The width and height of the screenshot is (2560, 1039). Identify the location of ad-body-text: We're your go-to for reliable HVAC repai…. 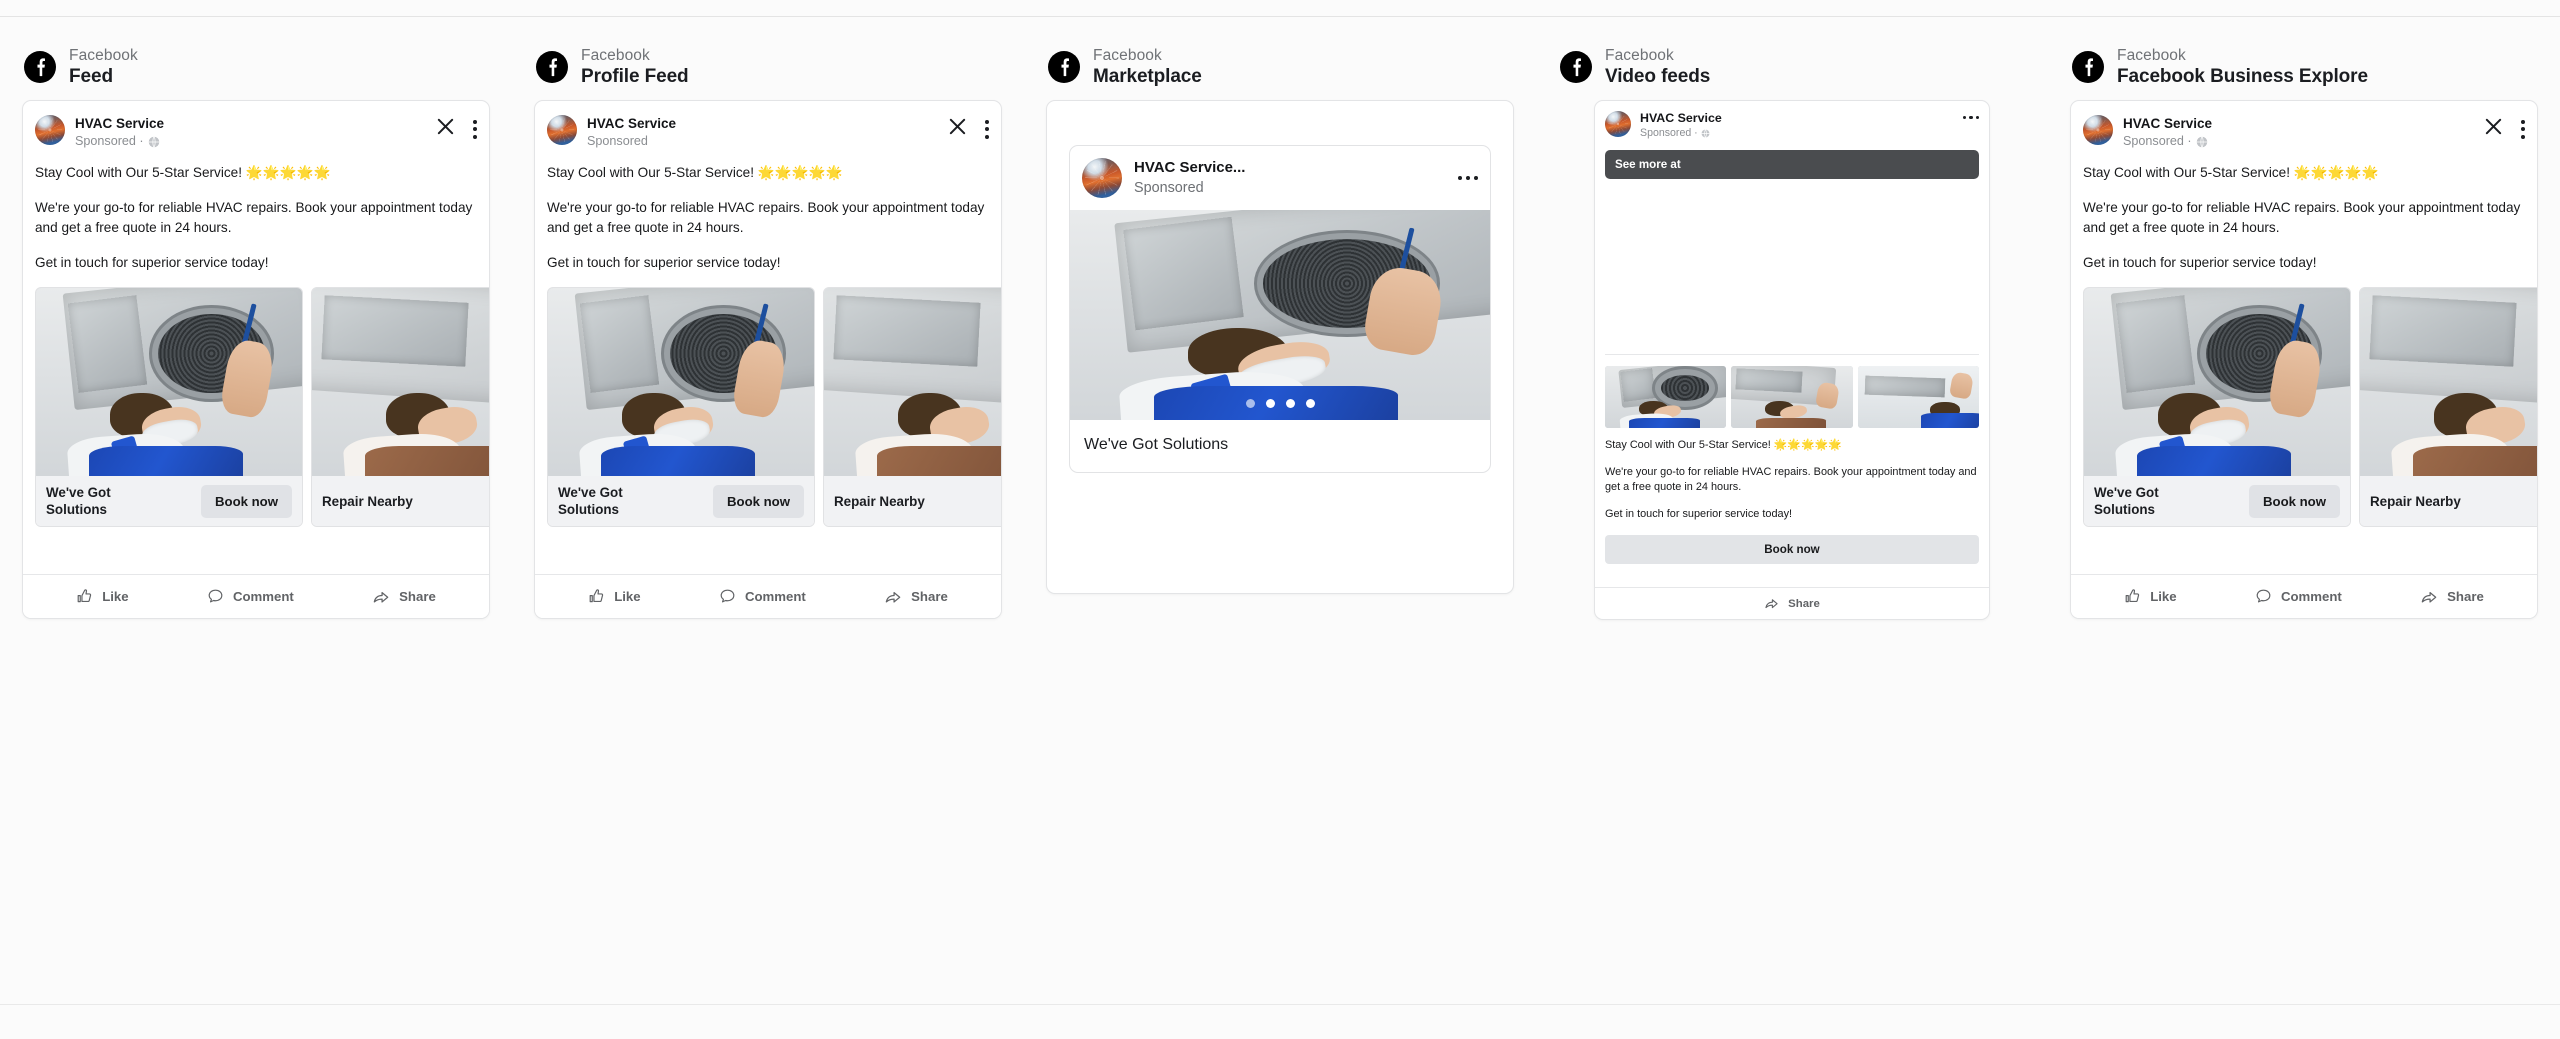
(254, 217).